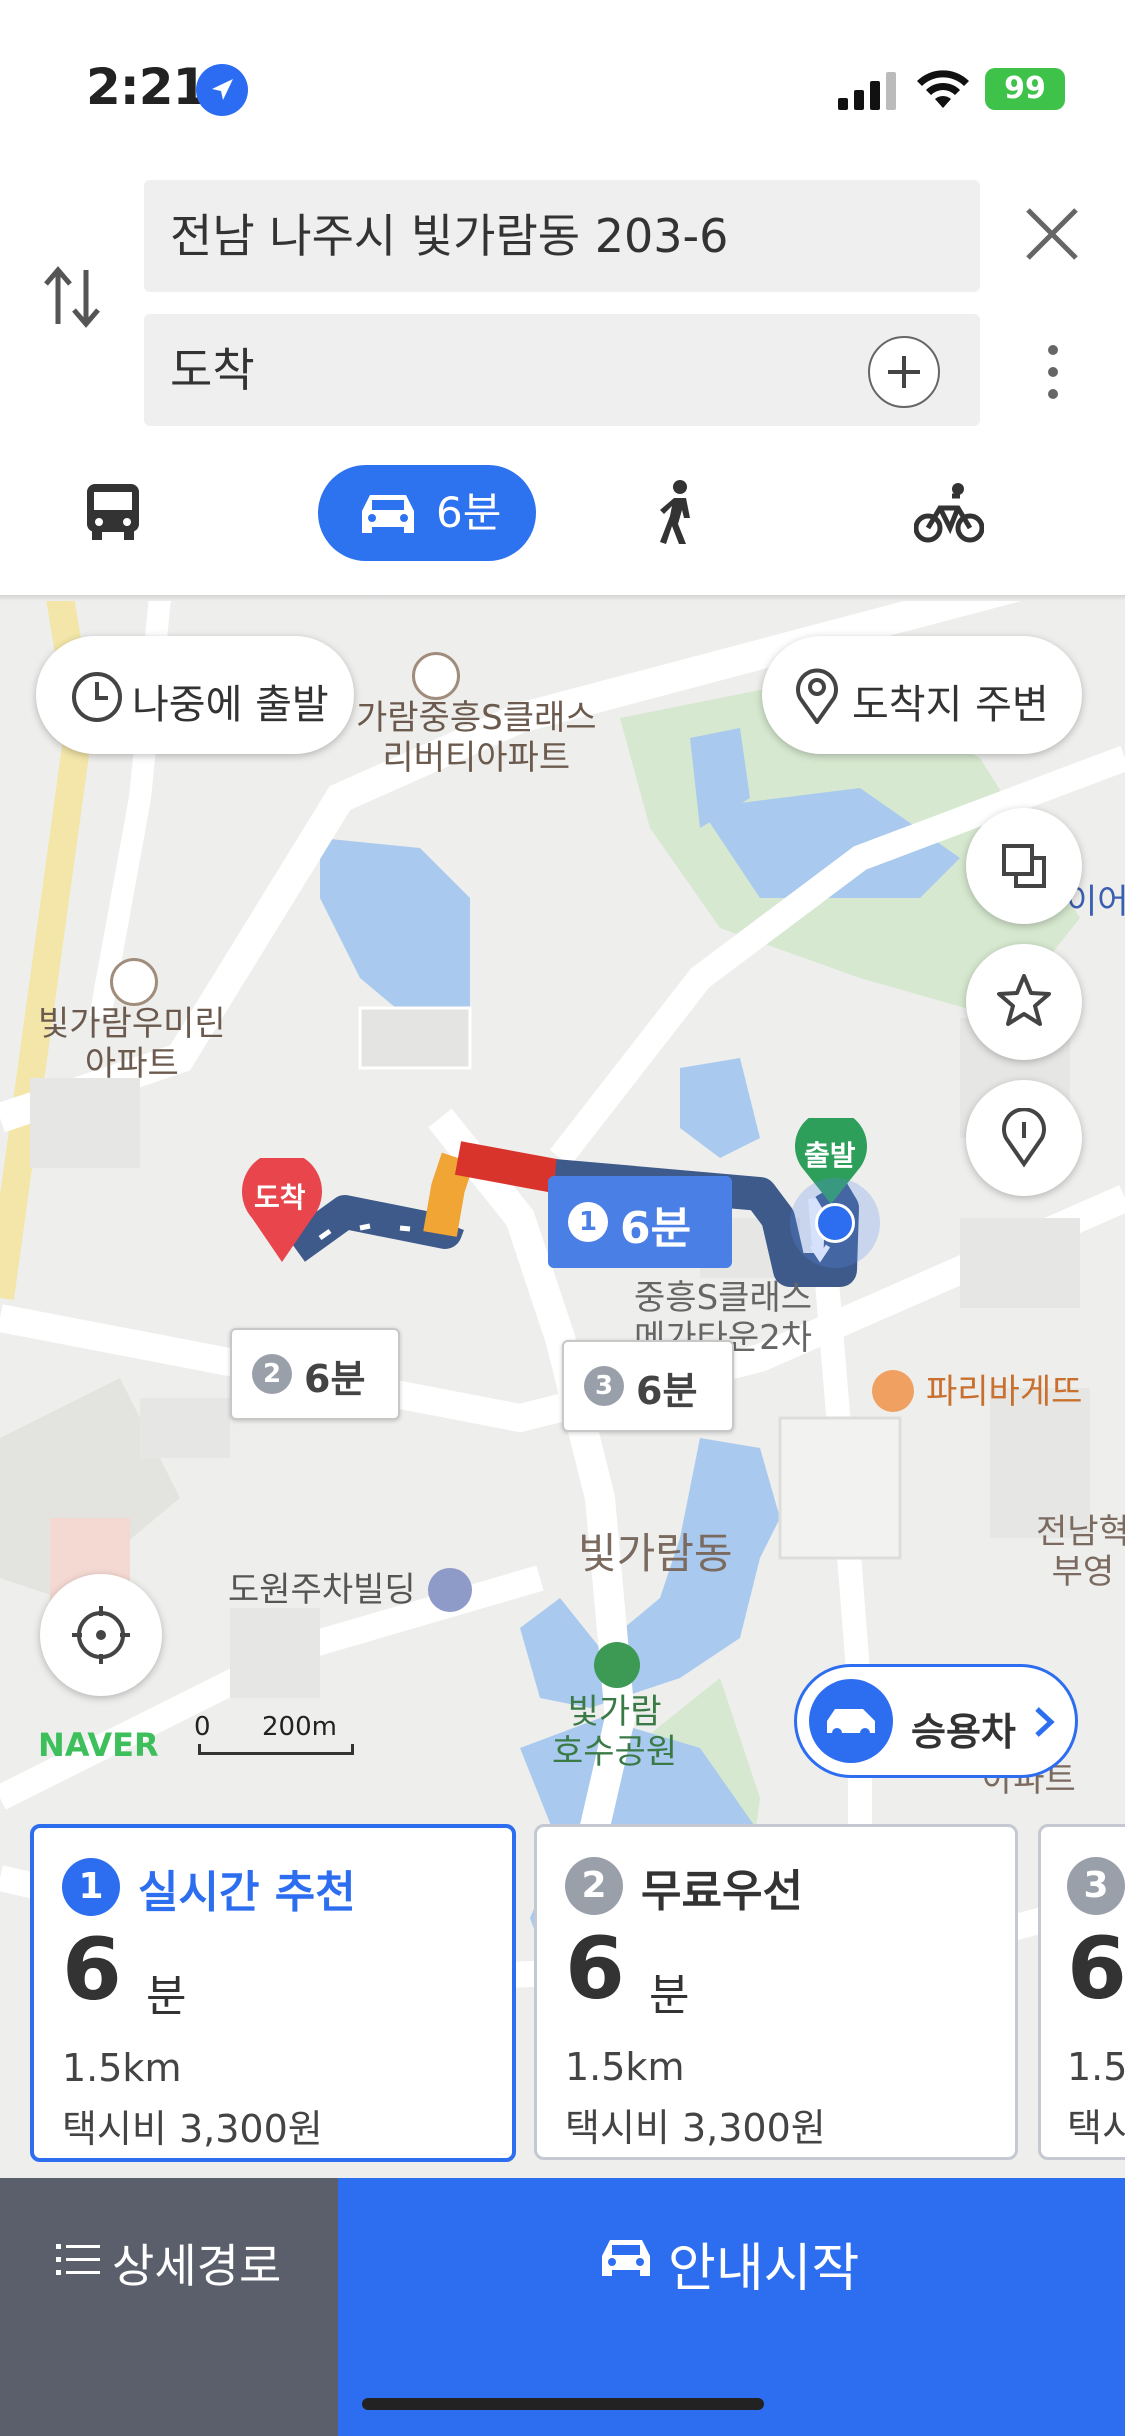 Image resolution: width=1125 pixels, height=2436 pixels. I want to click on destination-input: 도착, so click(562, 370).